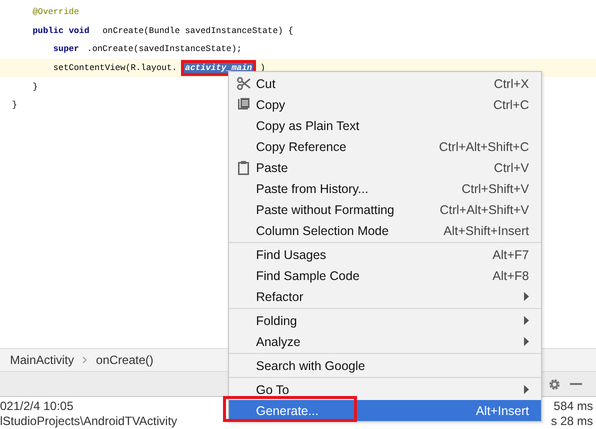 This screenshot has width=596, height=429. What do you see at coordinates (262, 69) in the screenshot?
I see `code-text: )` at bounding box center [262, 69].